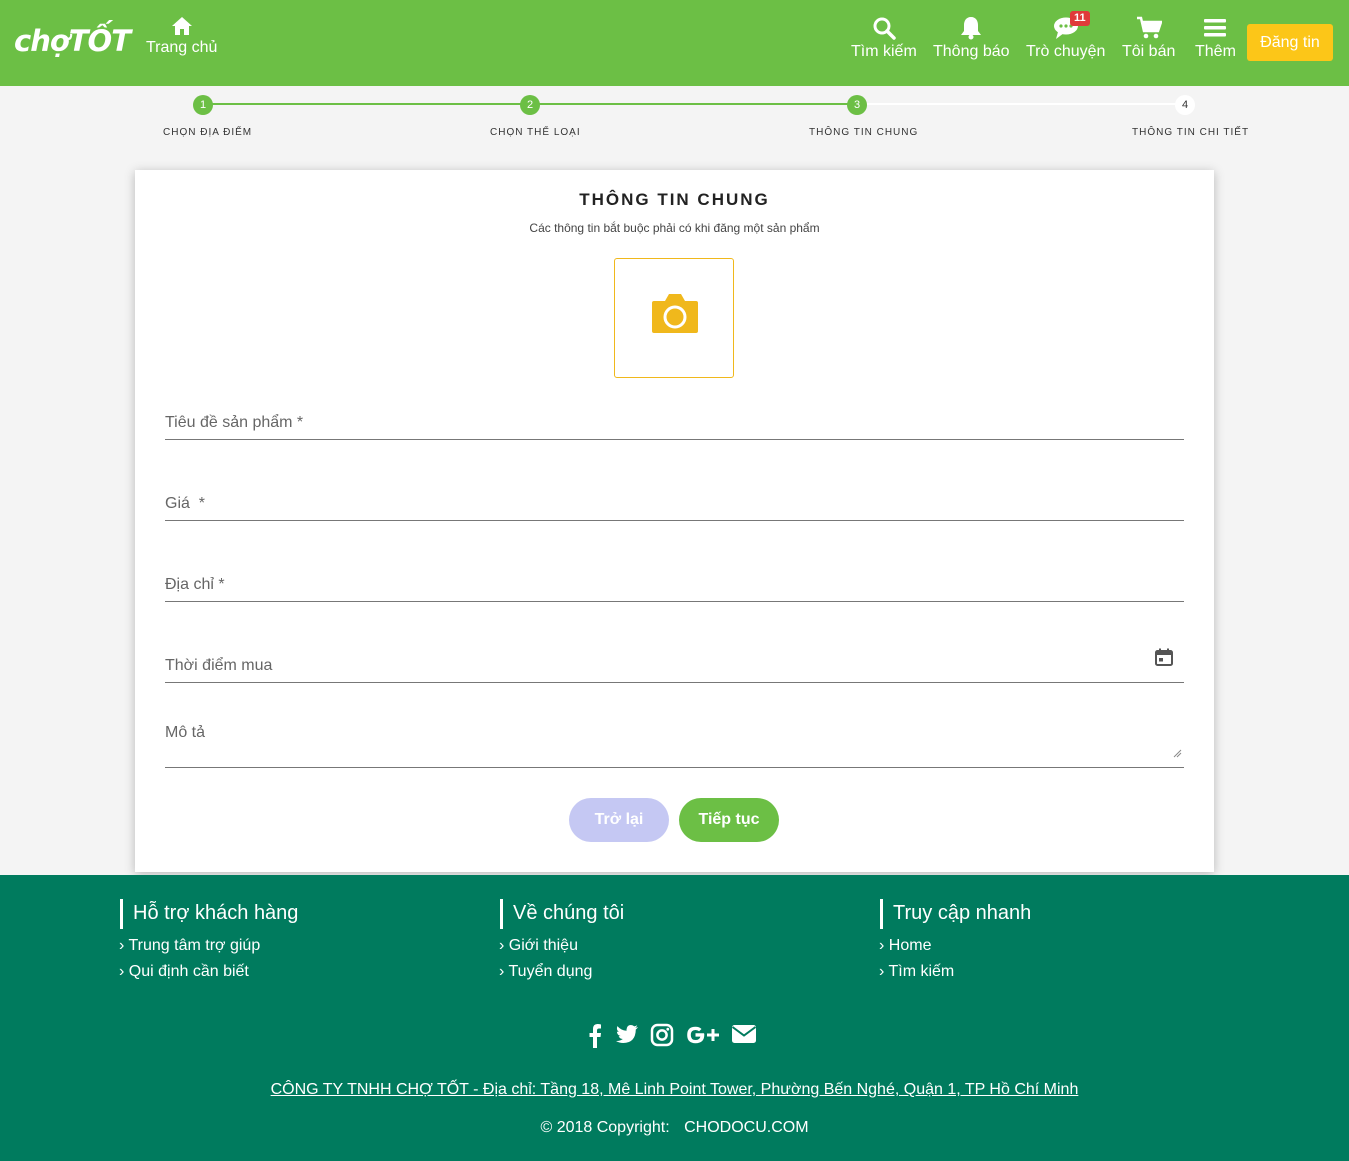 The image size is (1349, 1161). What do you see at coordinates (674, 199) in the screenshot?
I see `form-title: THÔNG TIN CHUNG` at bounding box center [674, 199].